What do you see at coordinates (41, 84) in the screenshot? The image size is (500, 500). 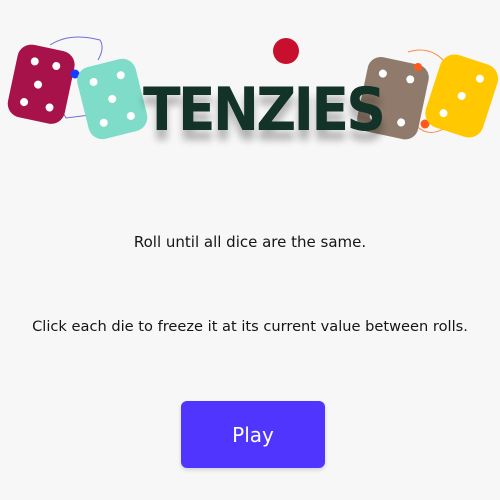 I see `crimson-die` at bounding box center [41, 84].